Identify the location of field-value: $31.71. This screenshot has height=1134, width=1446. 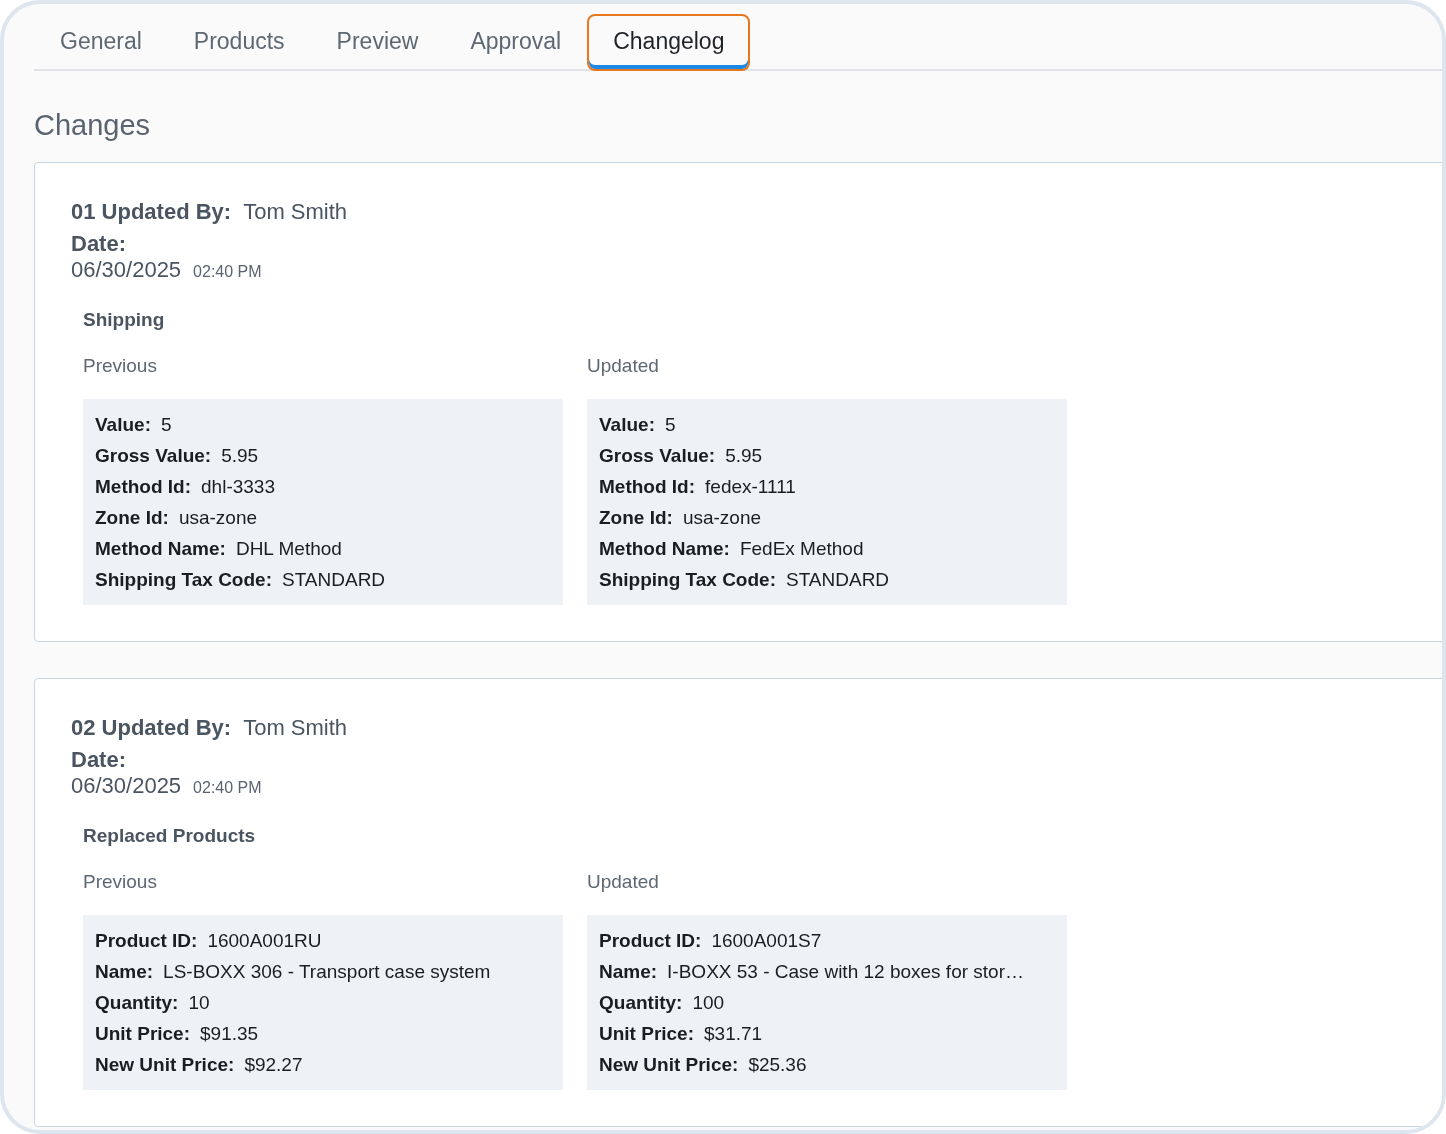
(733, 1034).